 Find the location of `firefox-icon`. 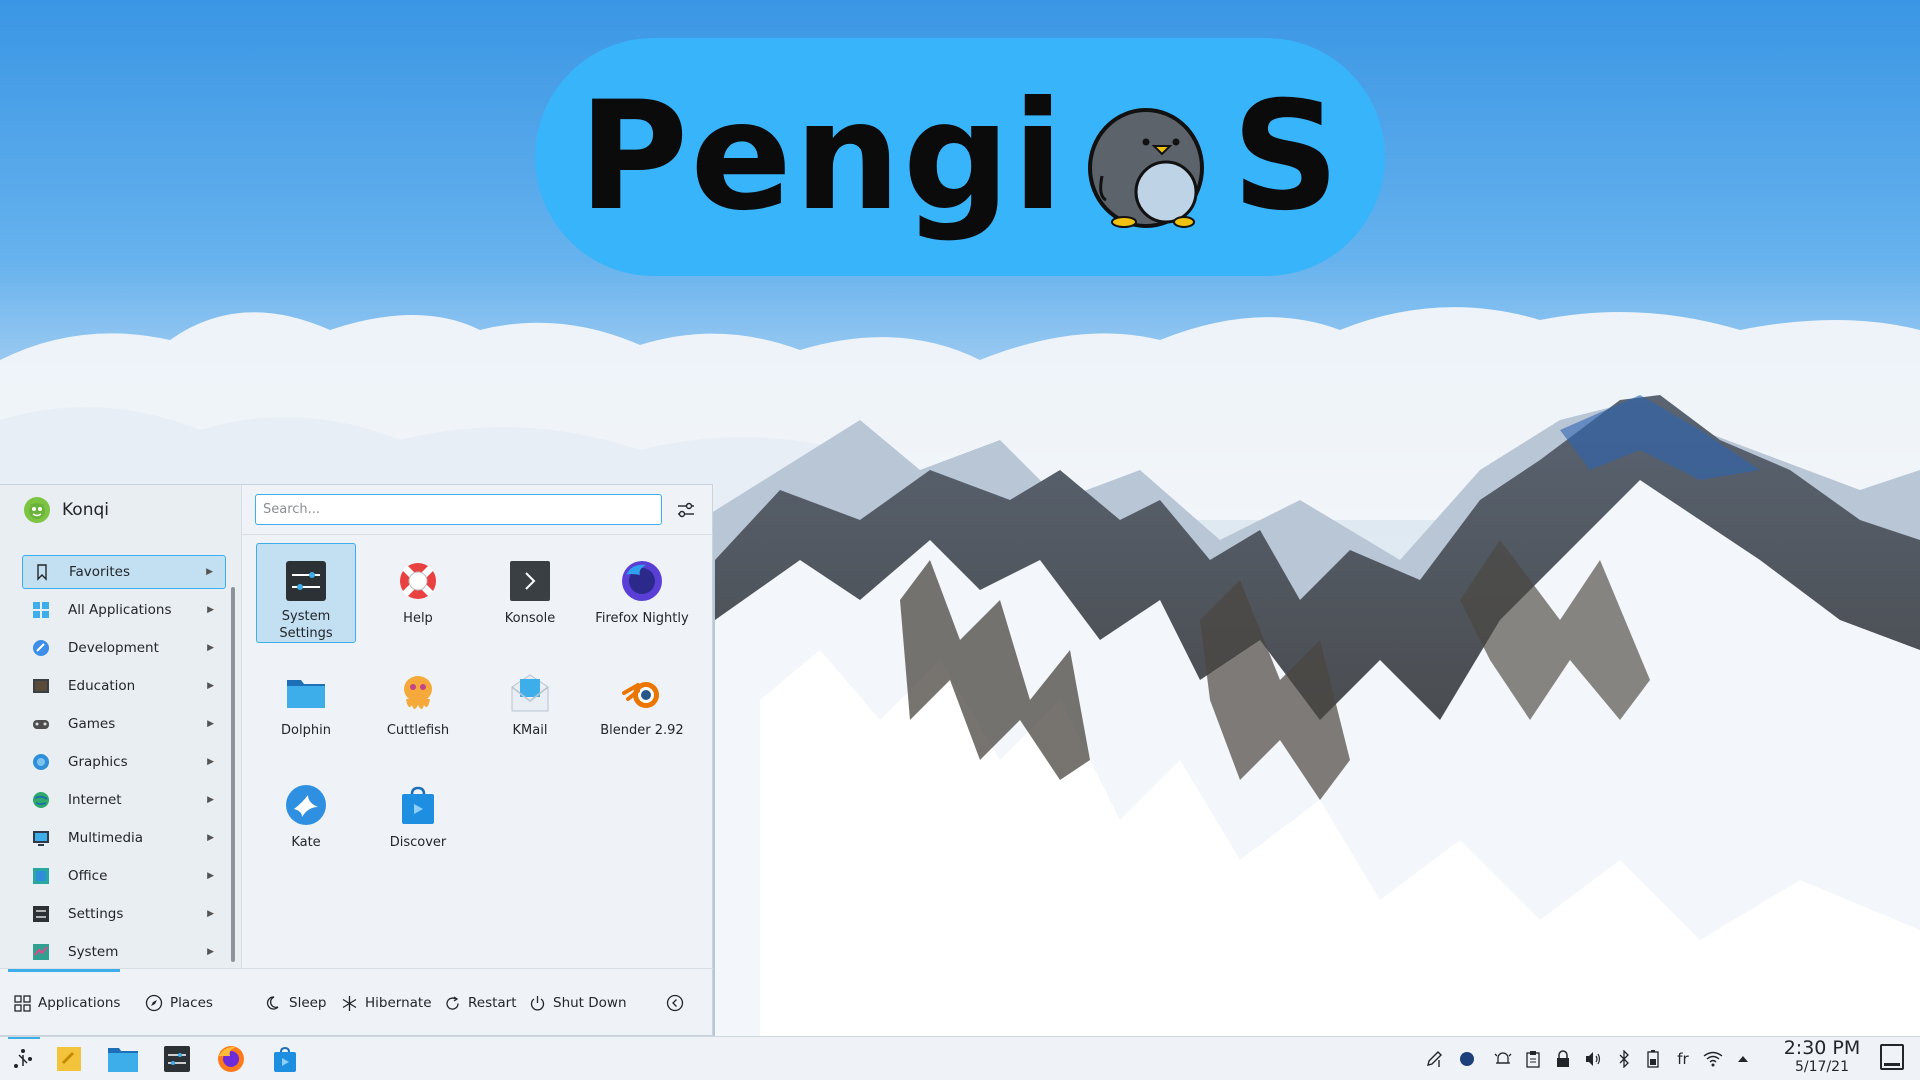

firefox-icon is located at coordinates (231, 1059).